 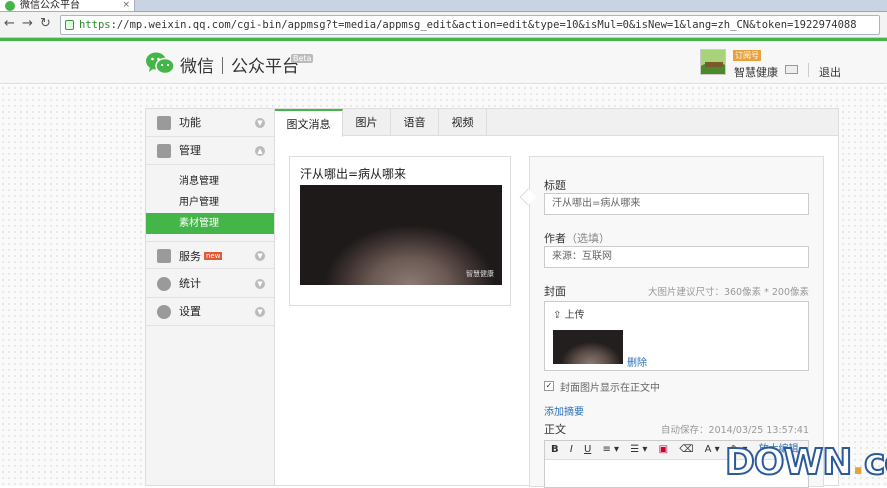 What do you see at coordinates (190, 256) in the screenshot?
I see `sidebar-item-label: 服务` at bounding box center [190, 256].